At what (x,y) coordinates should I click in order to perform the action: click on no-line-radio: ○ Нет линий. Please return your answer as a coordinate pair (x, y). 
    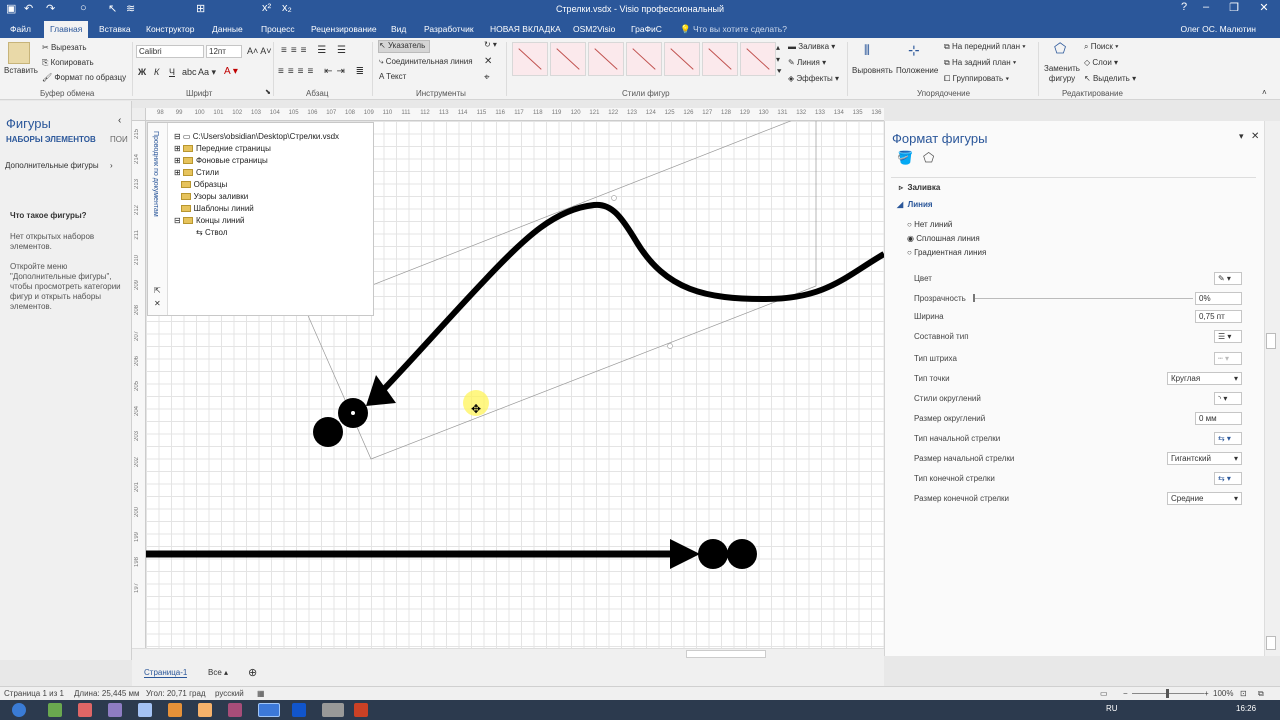
    Looking at the image, I should click on (929, 224).